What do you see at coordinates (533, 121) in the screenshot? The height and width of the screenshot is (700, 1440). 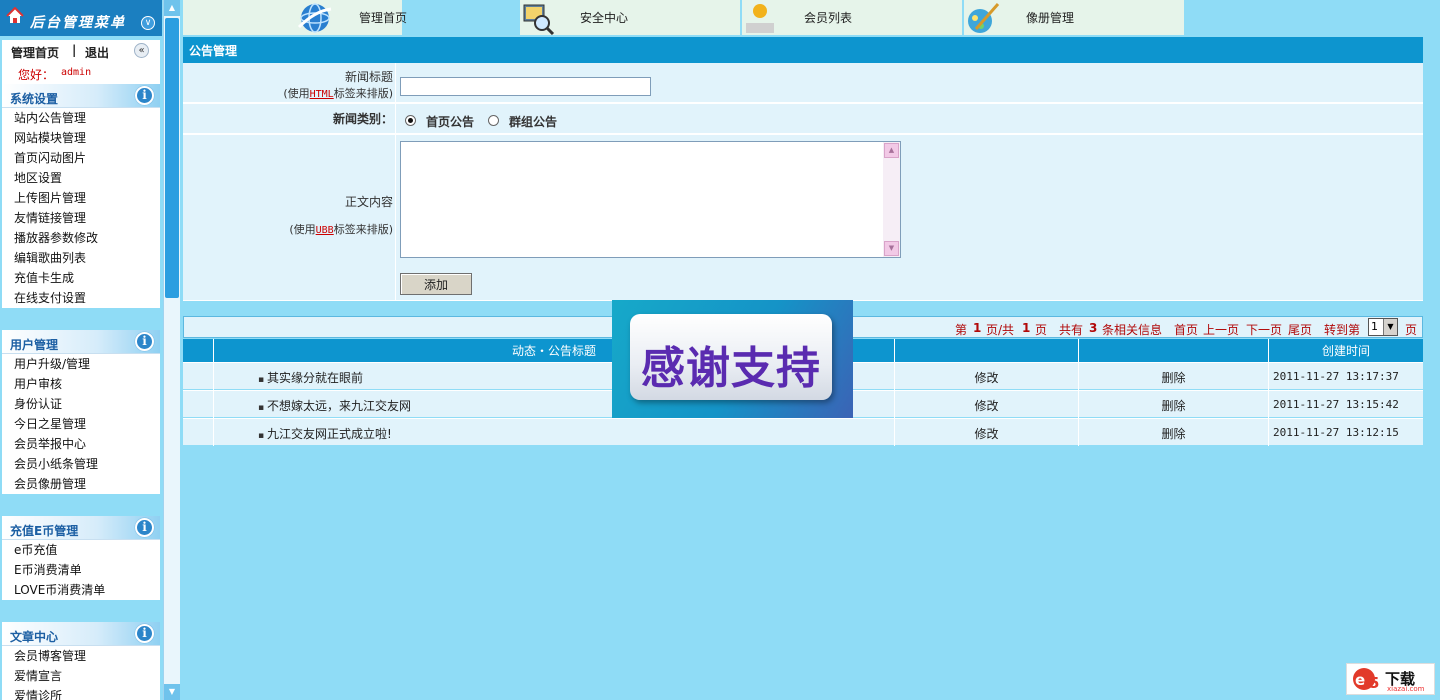 I see `category-option-group: 群组公告` at bounding box center [533, 121].